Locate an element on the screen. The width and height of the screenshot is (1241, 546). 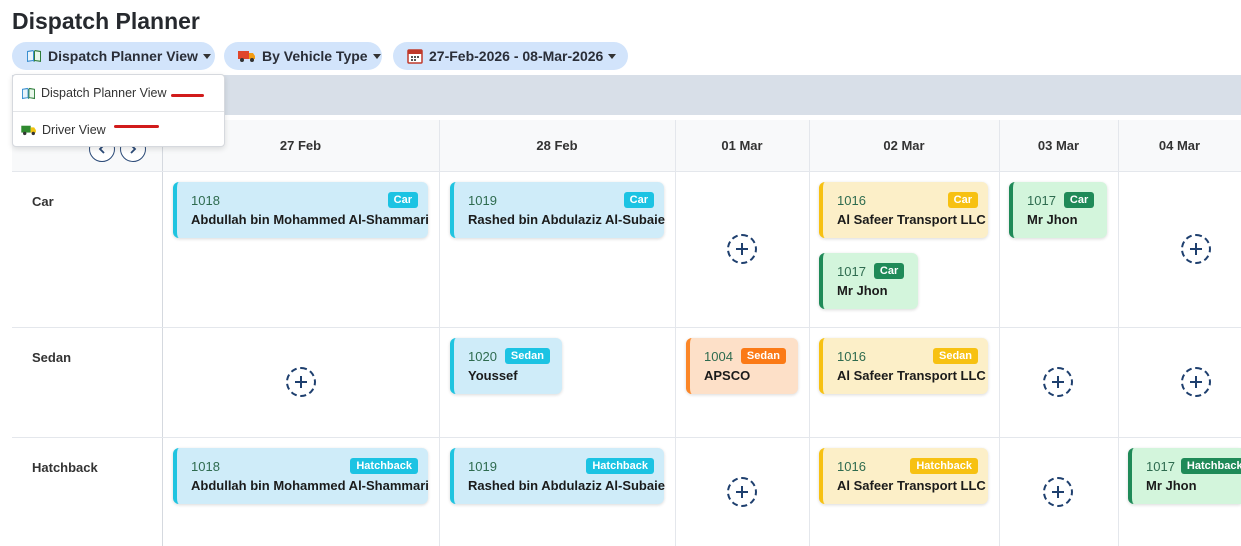
trip-card: 1017 Hatchback Mr Jhon is located at coordinates (1184, 476).